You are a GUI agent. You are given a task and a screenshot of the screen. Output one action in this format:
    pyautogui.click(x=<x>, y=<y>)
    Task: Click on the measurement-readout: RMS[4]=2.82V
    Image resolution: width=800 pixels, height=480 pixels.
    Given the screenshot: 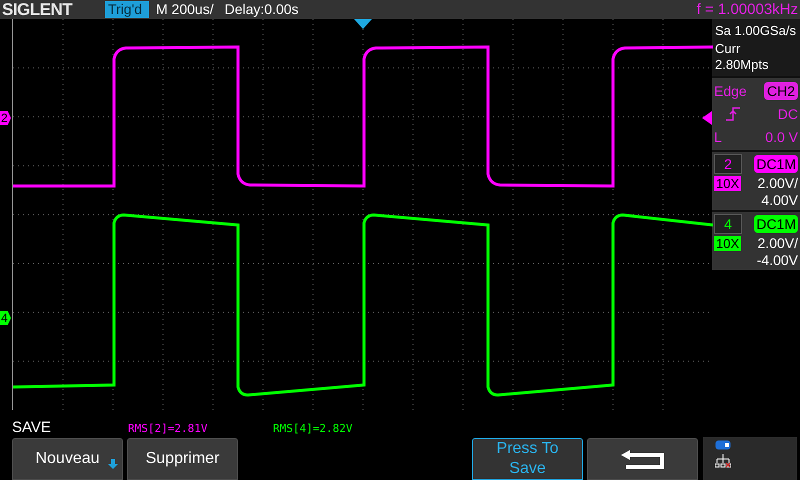 What is the action you would take?
    pyautogui.click(x=313, y=428)
    